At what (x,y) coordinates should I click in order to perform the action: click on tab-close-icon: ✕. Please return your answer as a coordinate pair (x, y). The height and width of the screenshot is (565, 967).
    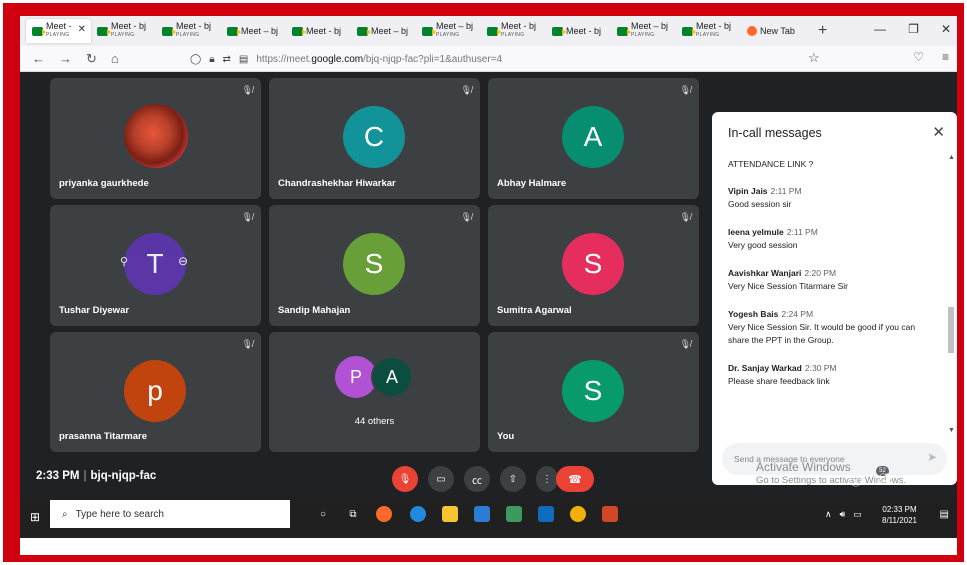
    Looking at the image, I should click on (82, 29).